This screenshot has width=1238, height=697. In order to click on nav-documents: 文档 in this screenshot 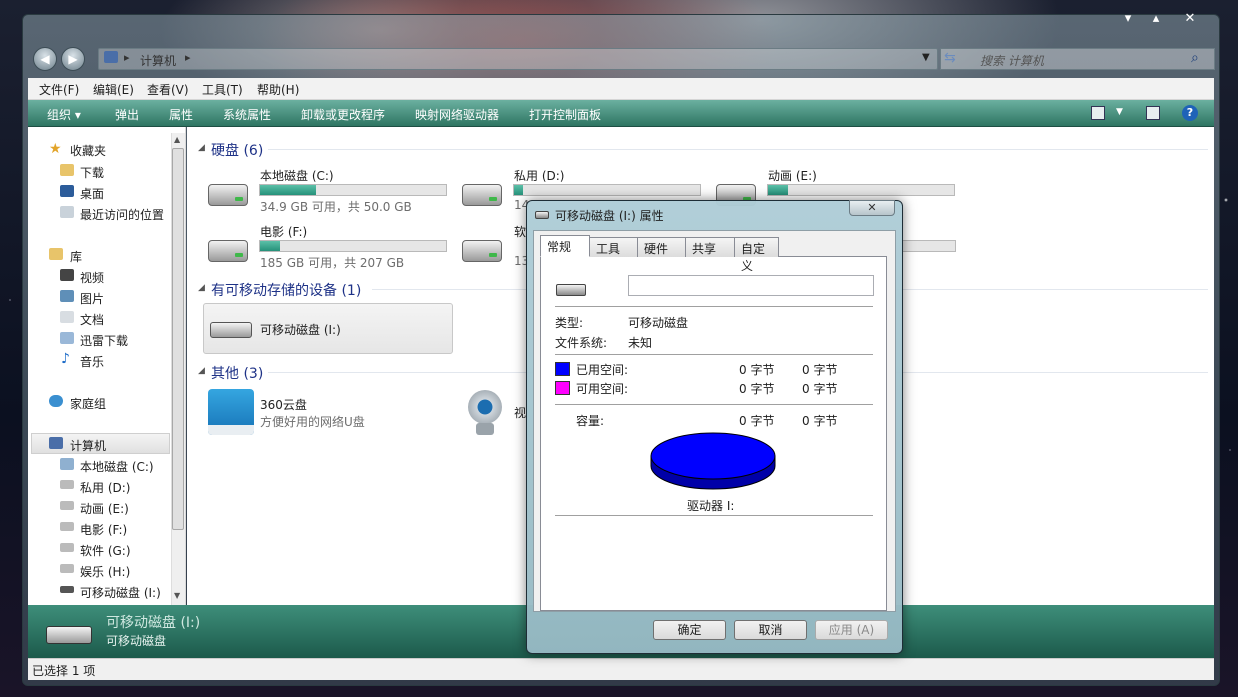, I will do `click(92, 319)`.